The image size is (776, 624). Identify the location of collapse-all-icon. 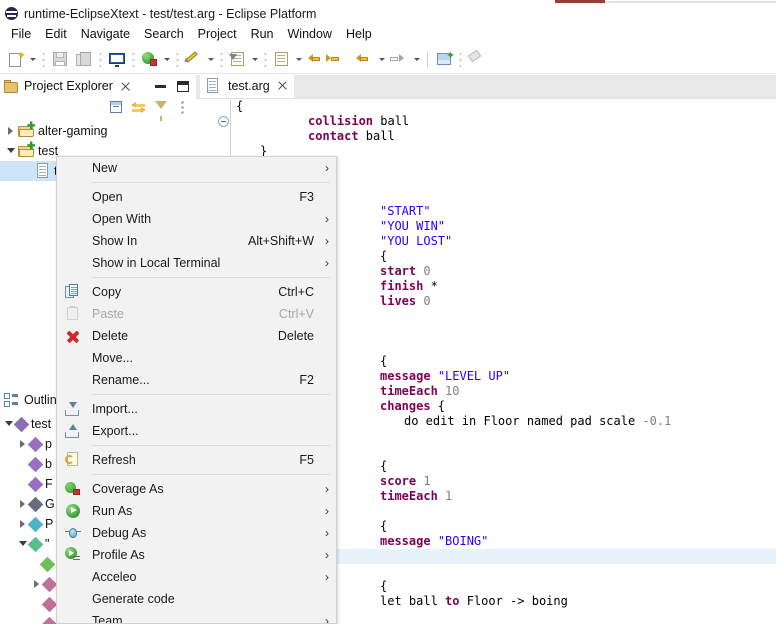
(117, 107).